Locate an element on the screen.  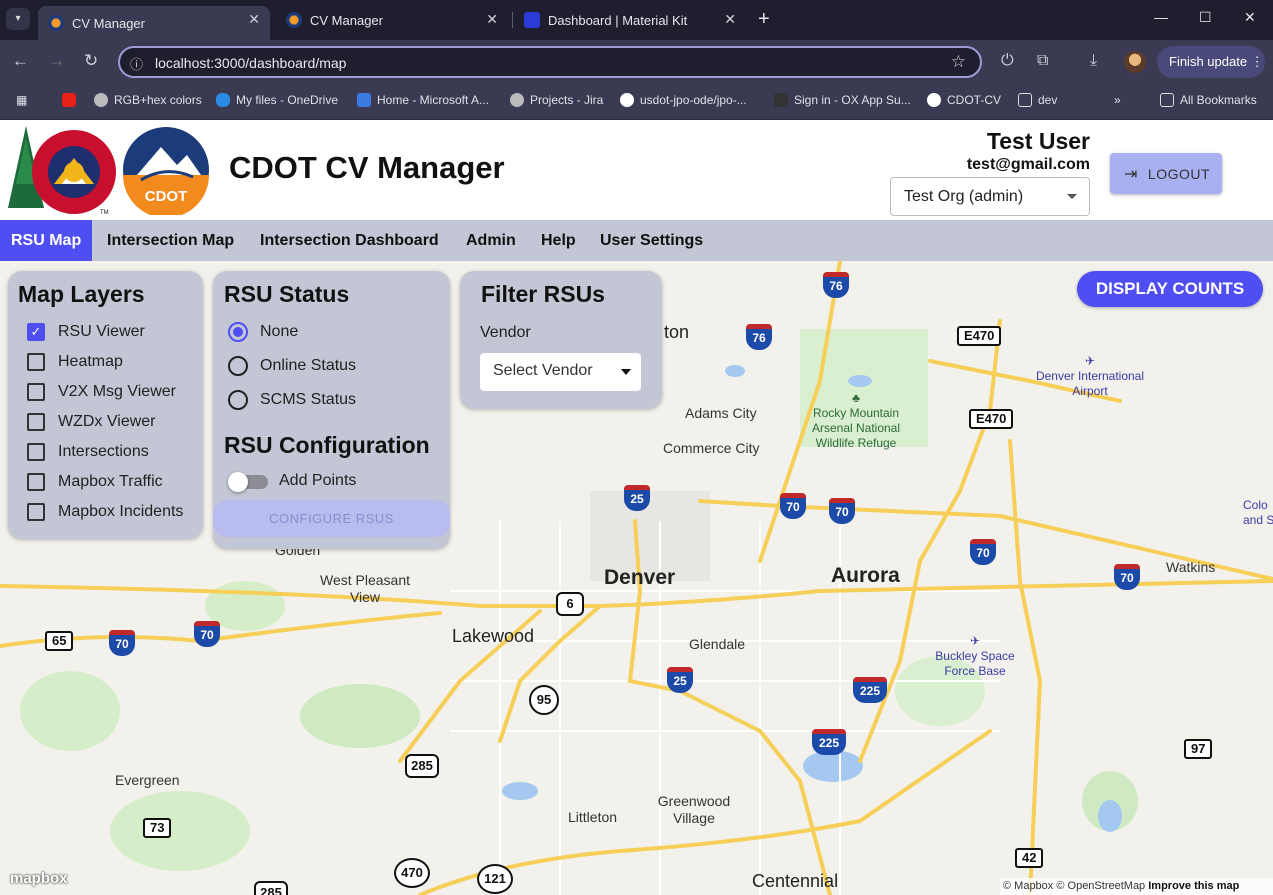
bookmark-label: RGB+hex colors is located at coordinates (158, 100).